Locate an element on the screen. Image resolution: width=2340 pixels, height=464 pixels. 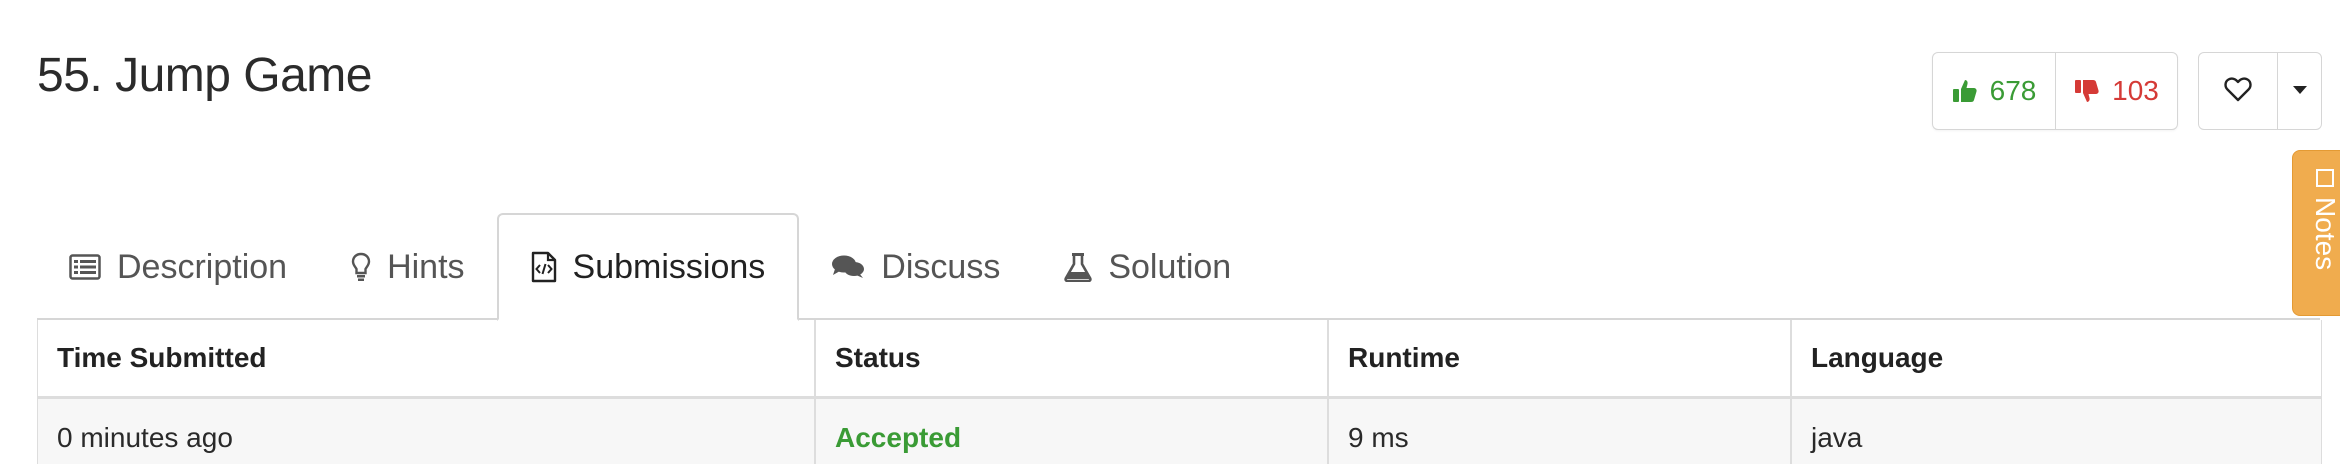
status-accepted-link: Accepted is located at coordinates (898, 438).